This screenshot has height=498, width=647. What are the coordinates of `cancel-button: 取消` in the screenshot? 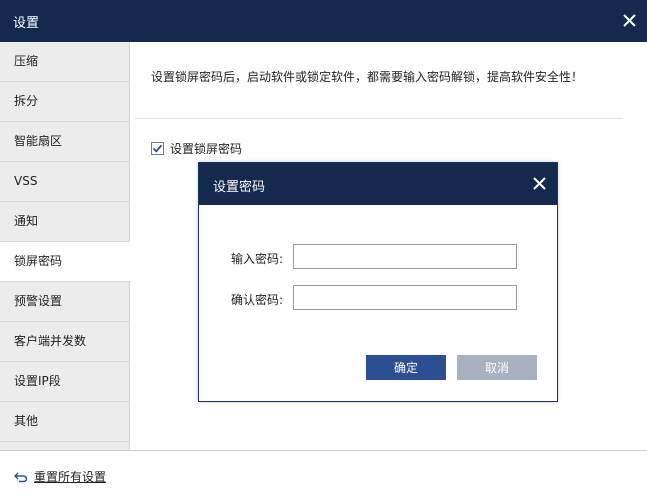 It's located at (497, 367).